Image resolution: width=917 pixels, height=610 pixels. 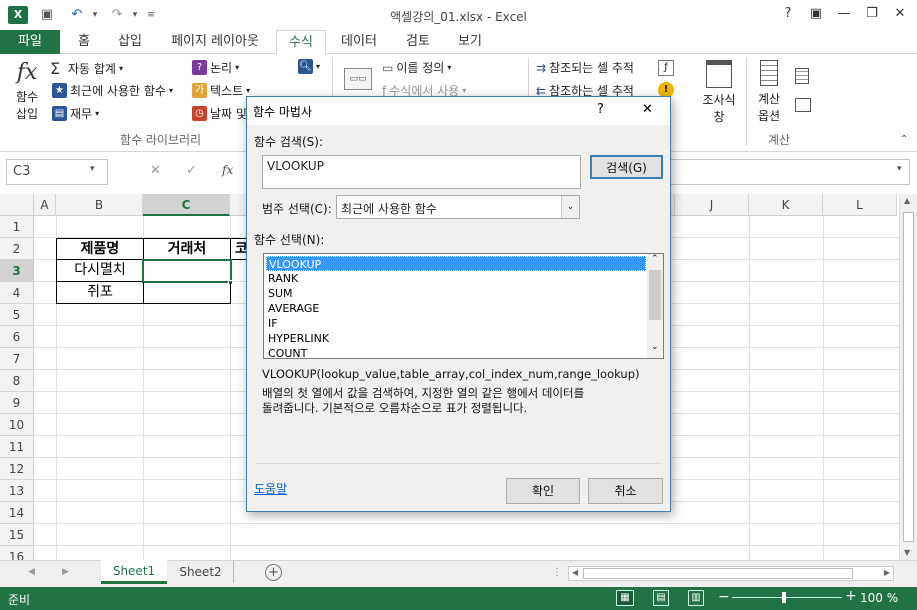 What do you see at coordinates (17, 315) in the screenshot?
I see `row-header: 5` at bounding box center [17, 315].